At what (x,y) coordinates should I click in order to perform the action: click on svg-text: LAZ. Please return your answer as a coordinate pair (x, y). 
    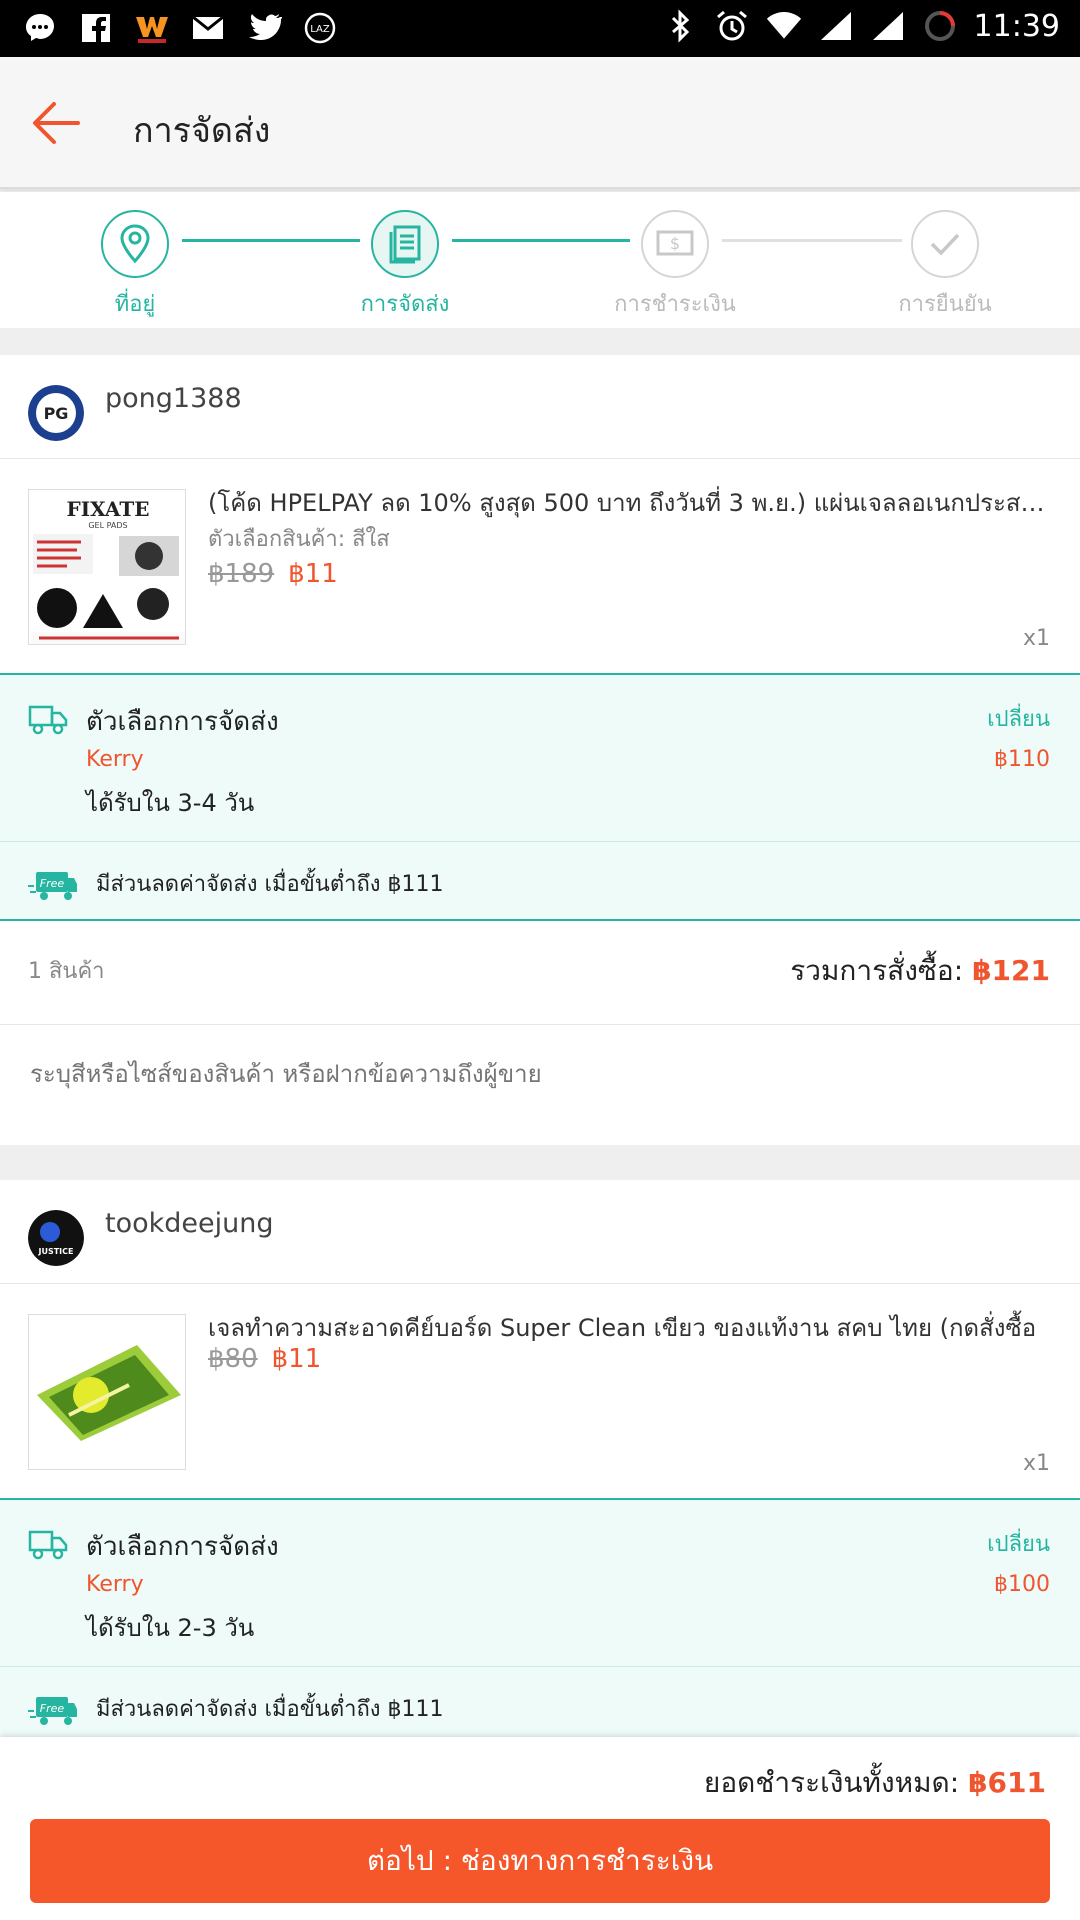
    Looking at the image, I should click on (320, 29).